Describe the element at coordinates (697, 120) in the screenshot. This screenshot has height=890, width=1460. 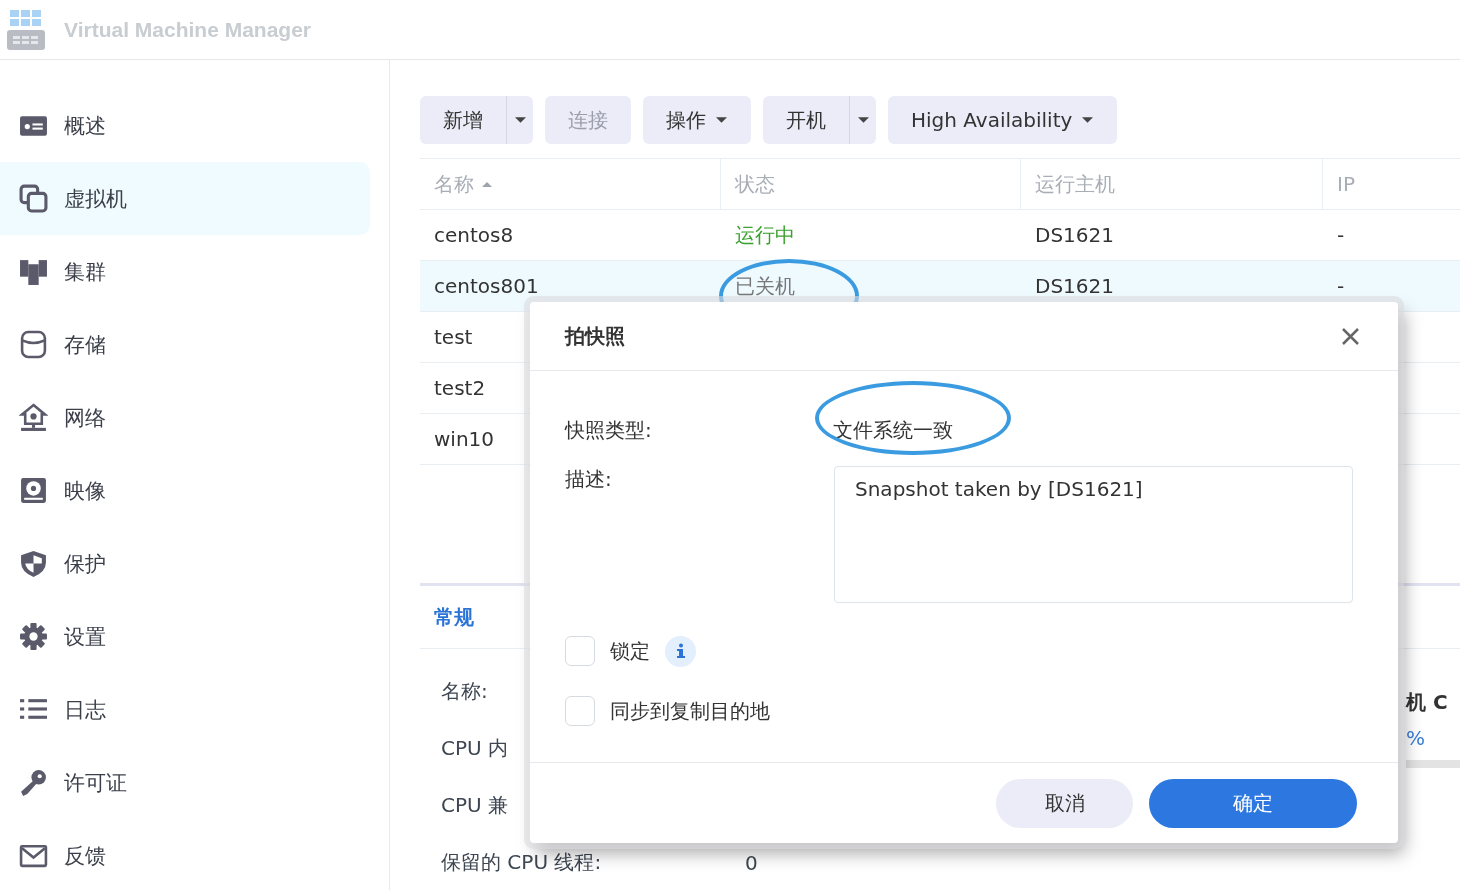
I see `menu-button: 操作` at that location.